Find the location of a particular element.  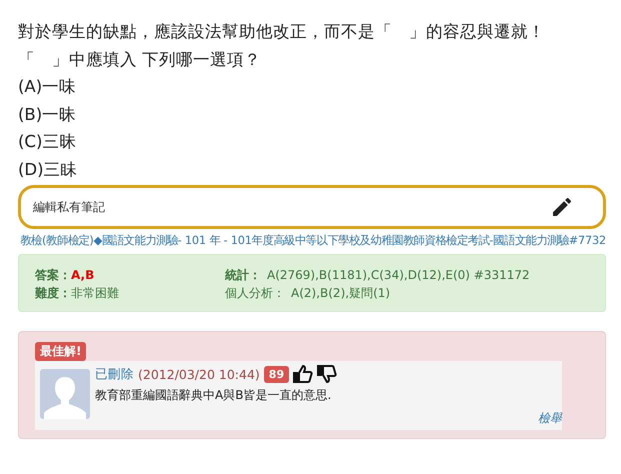

answer-label: 答案： is located at coordinates (53, 275).